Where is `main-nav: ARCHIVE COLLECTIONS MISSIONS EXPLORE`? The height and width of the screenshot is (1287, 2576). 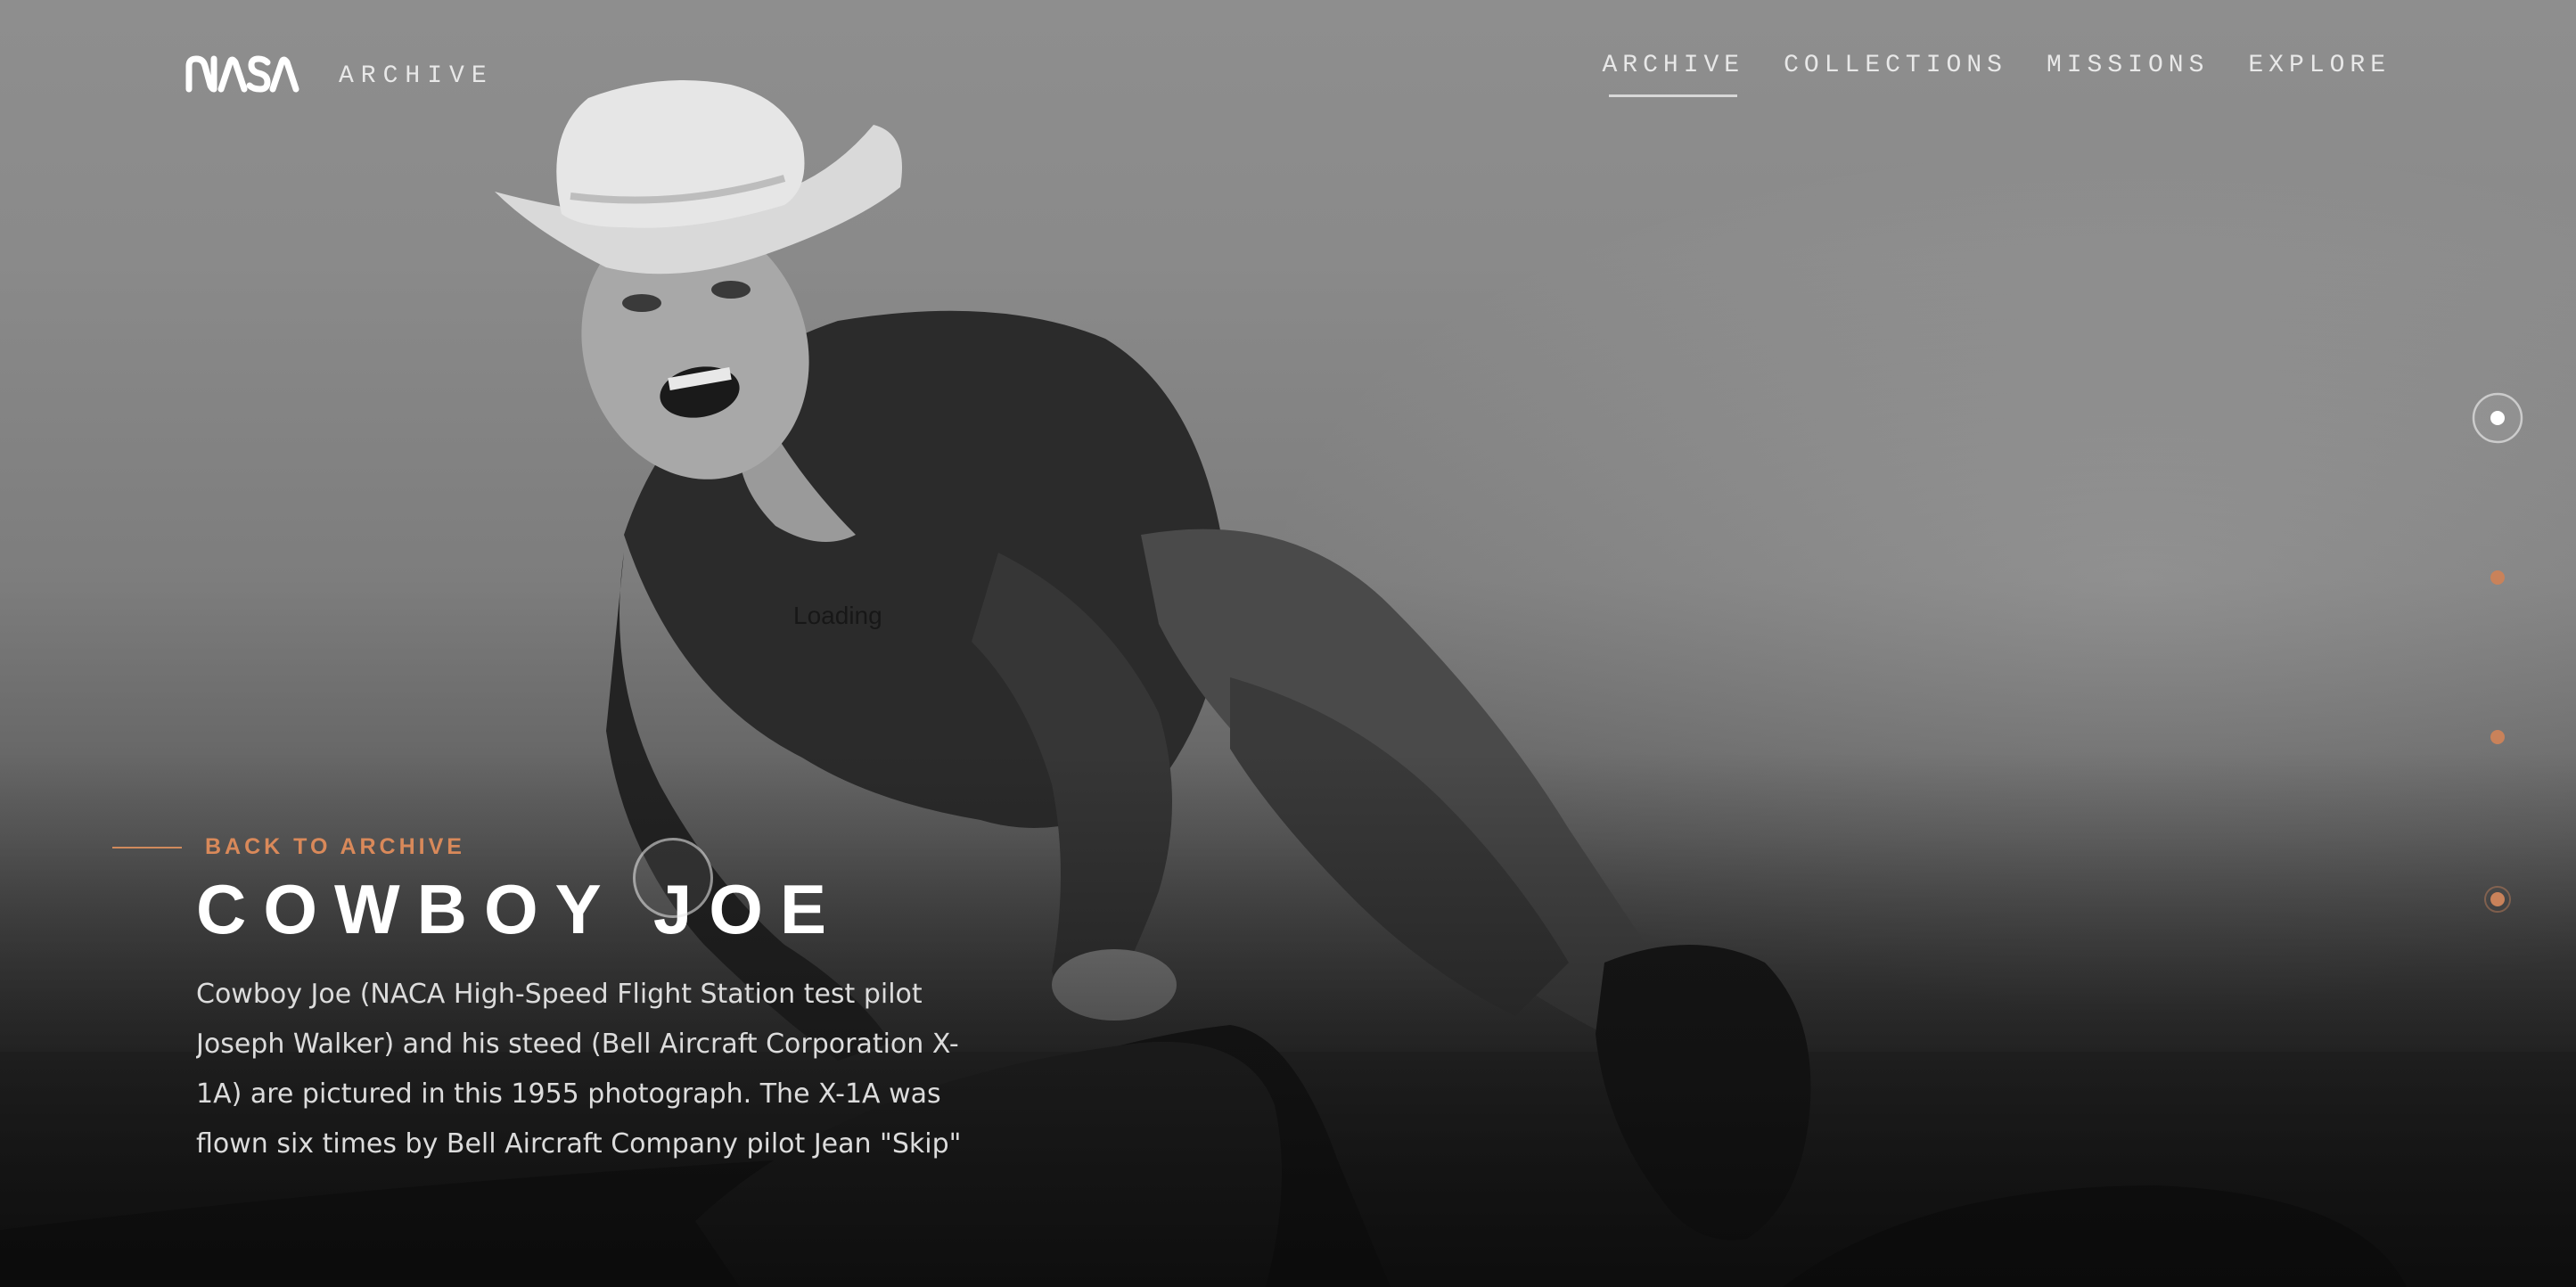
main-nav: ARCHIVE COLLECTIONS MISSIONS EXPLORE is located at coordinates (1997, 74).